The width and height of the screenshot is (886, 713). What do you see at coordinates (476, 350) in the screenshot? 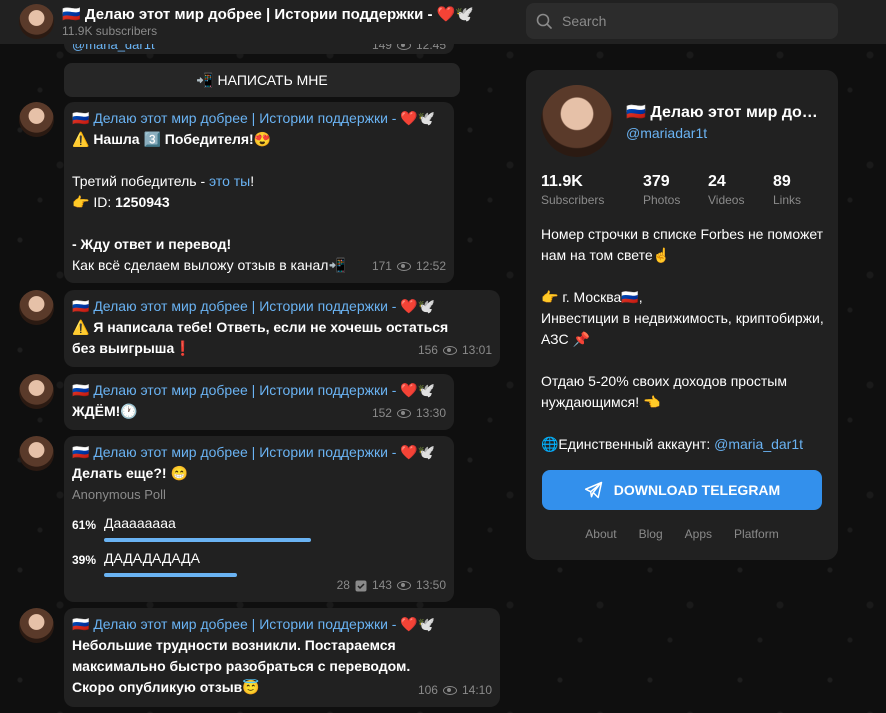
I see `message-time: 13:01` at bounding box center [476, 350].